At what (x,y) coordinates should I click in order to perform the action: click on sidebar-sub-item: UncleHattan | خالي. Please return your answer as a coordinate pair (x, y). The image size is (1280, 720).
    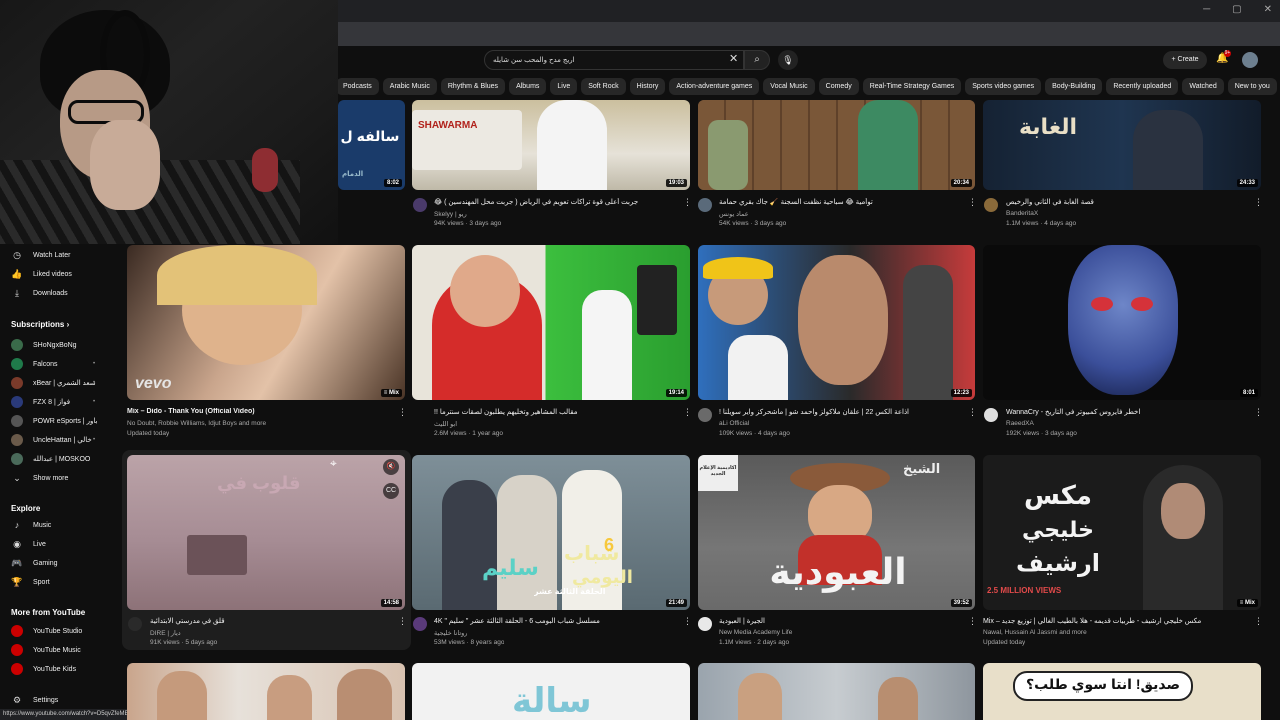
    Looking at the image, I should click on (51, 440).